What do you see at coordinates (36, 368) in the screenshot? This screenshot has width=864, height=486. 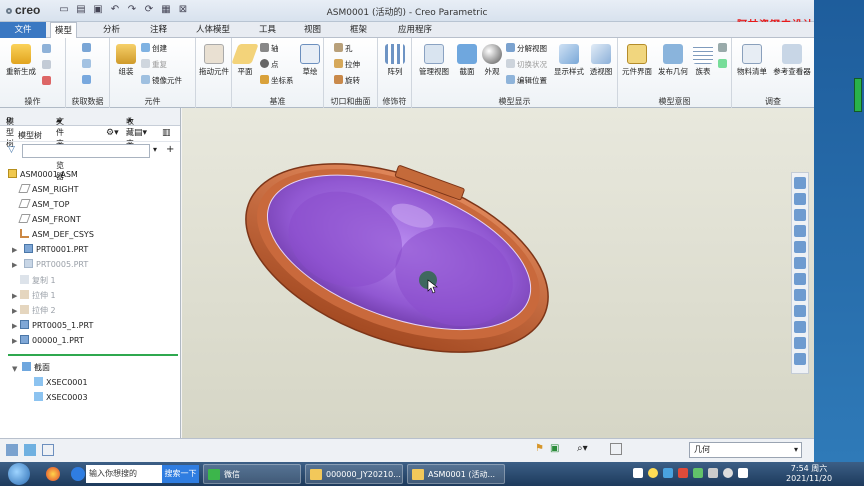 I see `tree-item-sections: 截面` at bounding box center [36, 368].